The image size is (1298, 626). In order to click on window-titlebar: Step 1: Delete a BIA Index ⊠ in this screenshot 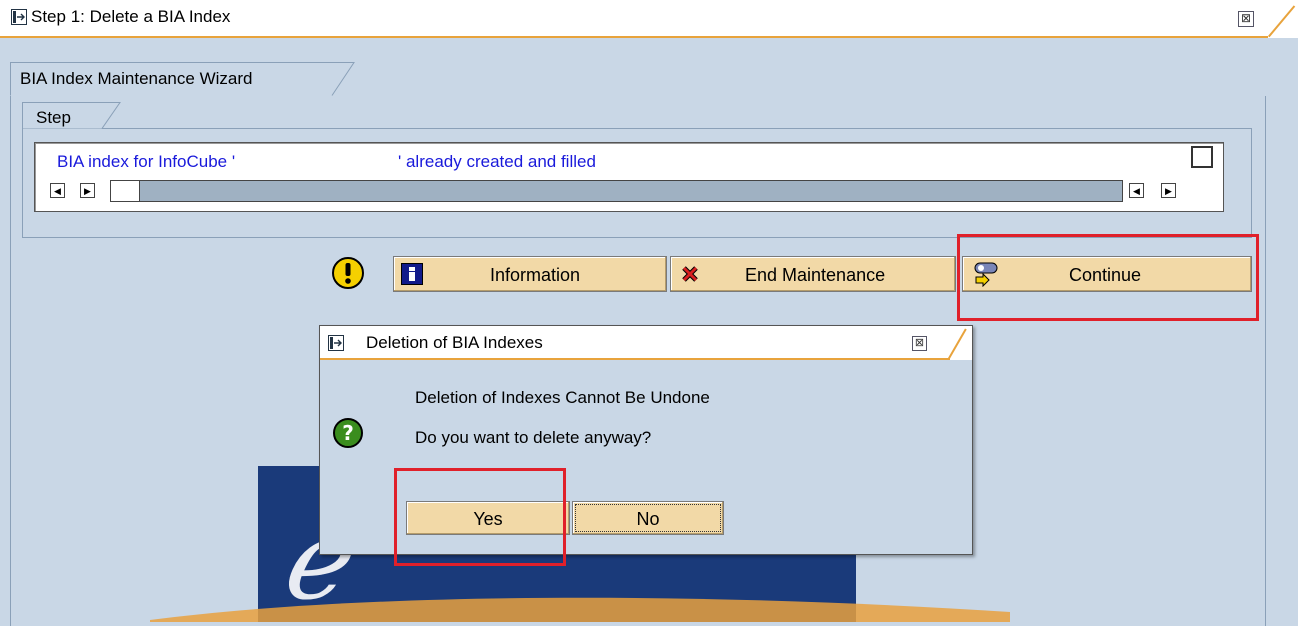, I will do `click(649, 19)`.